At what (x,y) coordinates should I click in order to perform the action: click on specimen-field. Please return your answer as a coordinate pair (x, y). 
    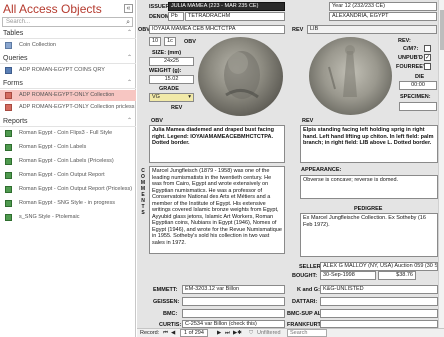
    Looking at the image, I should click on (418, 106).